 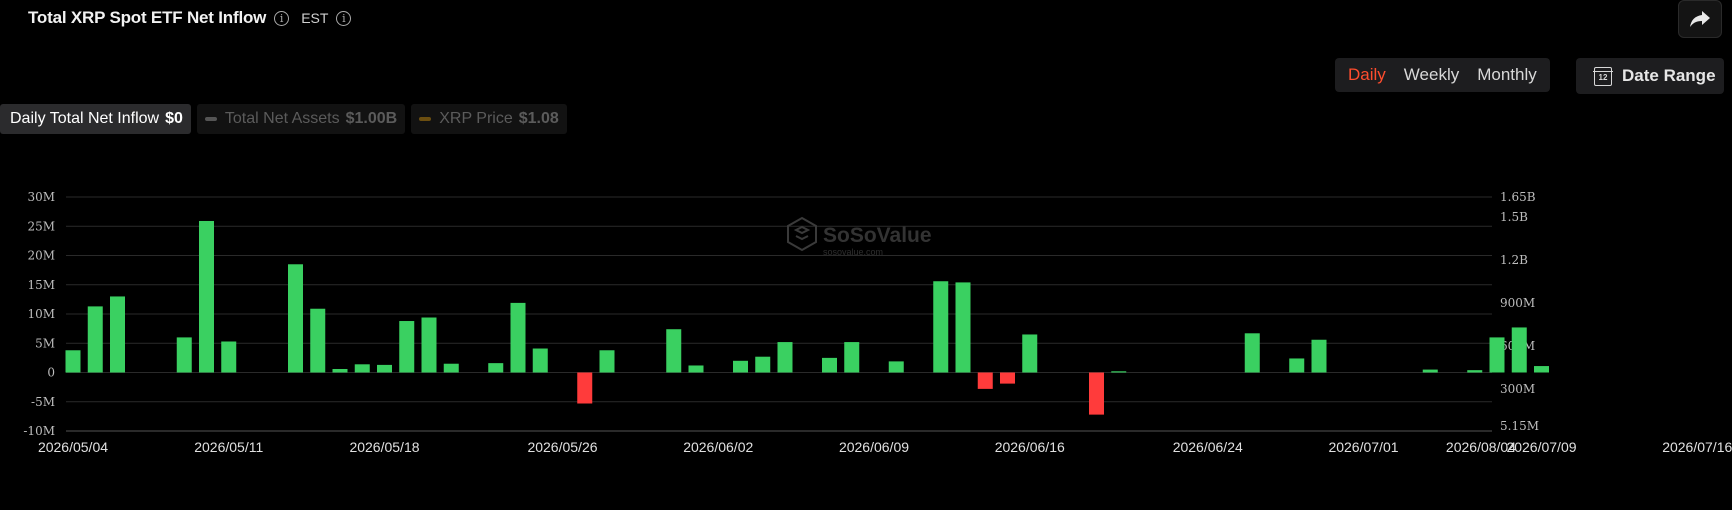 I want to click on x-tick-label: 2026/07/09, so click(x=1541, y=447).